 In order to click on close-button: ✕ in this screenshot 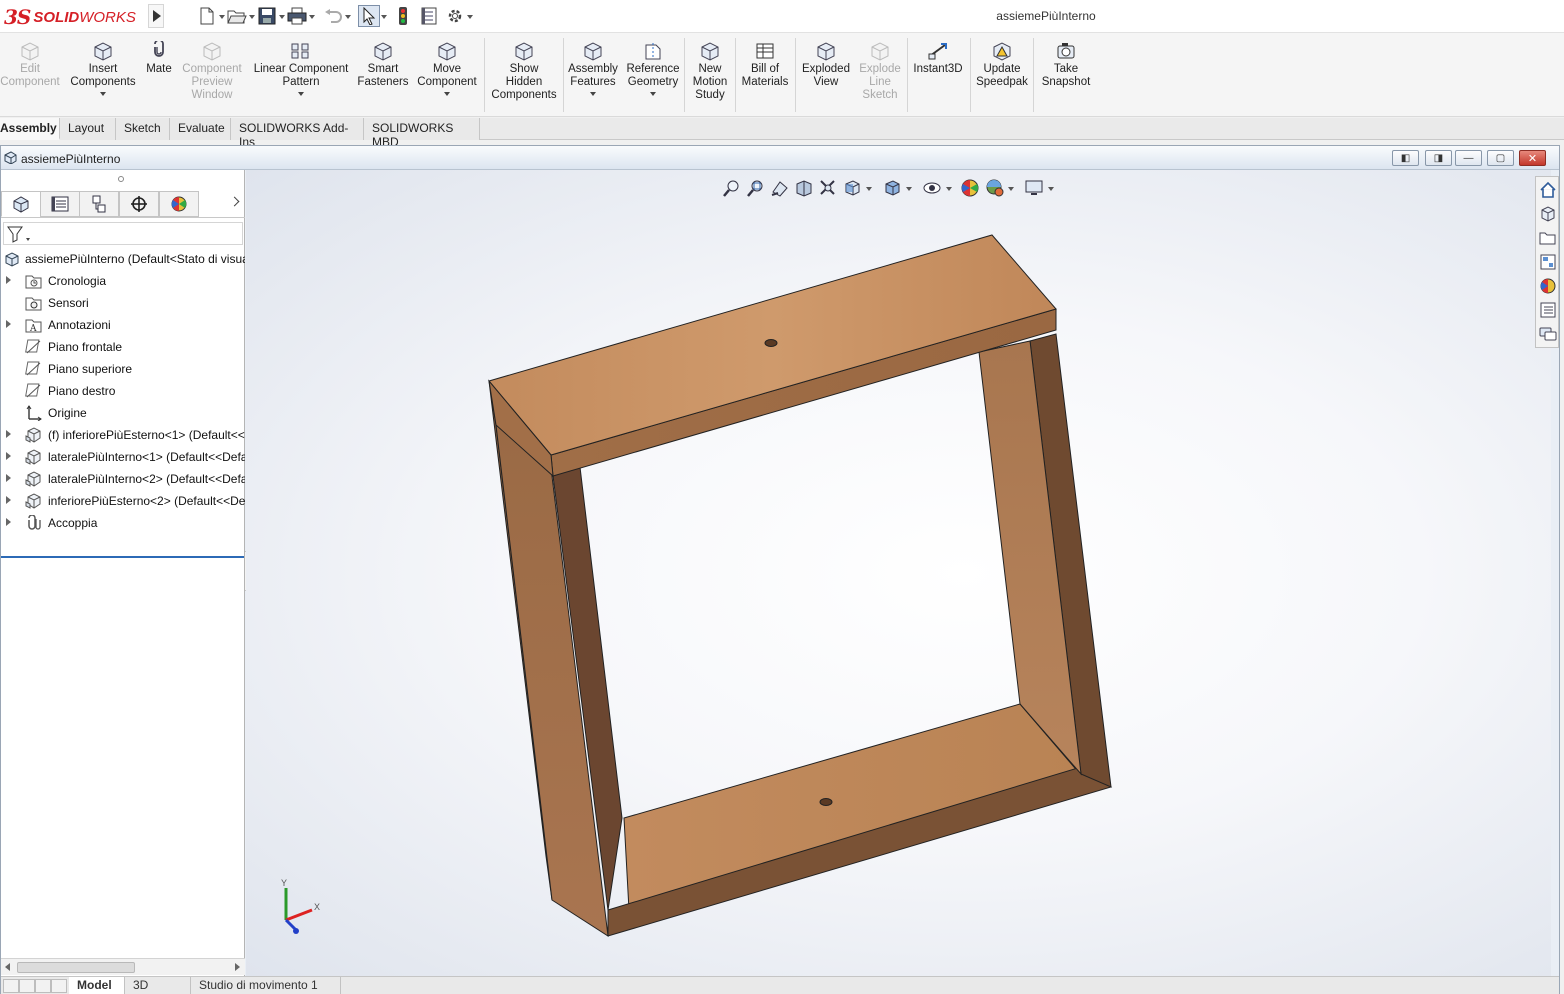, I will do `click(1532, 158)`.